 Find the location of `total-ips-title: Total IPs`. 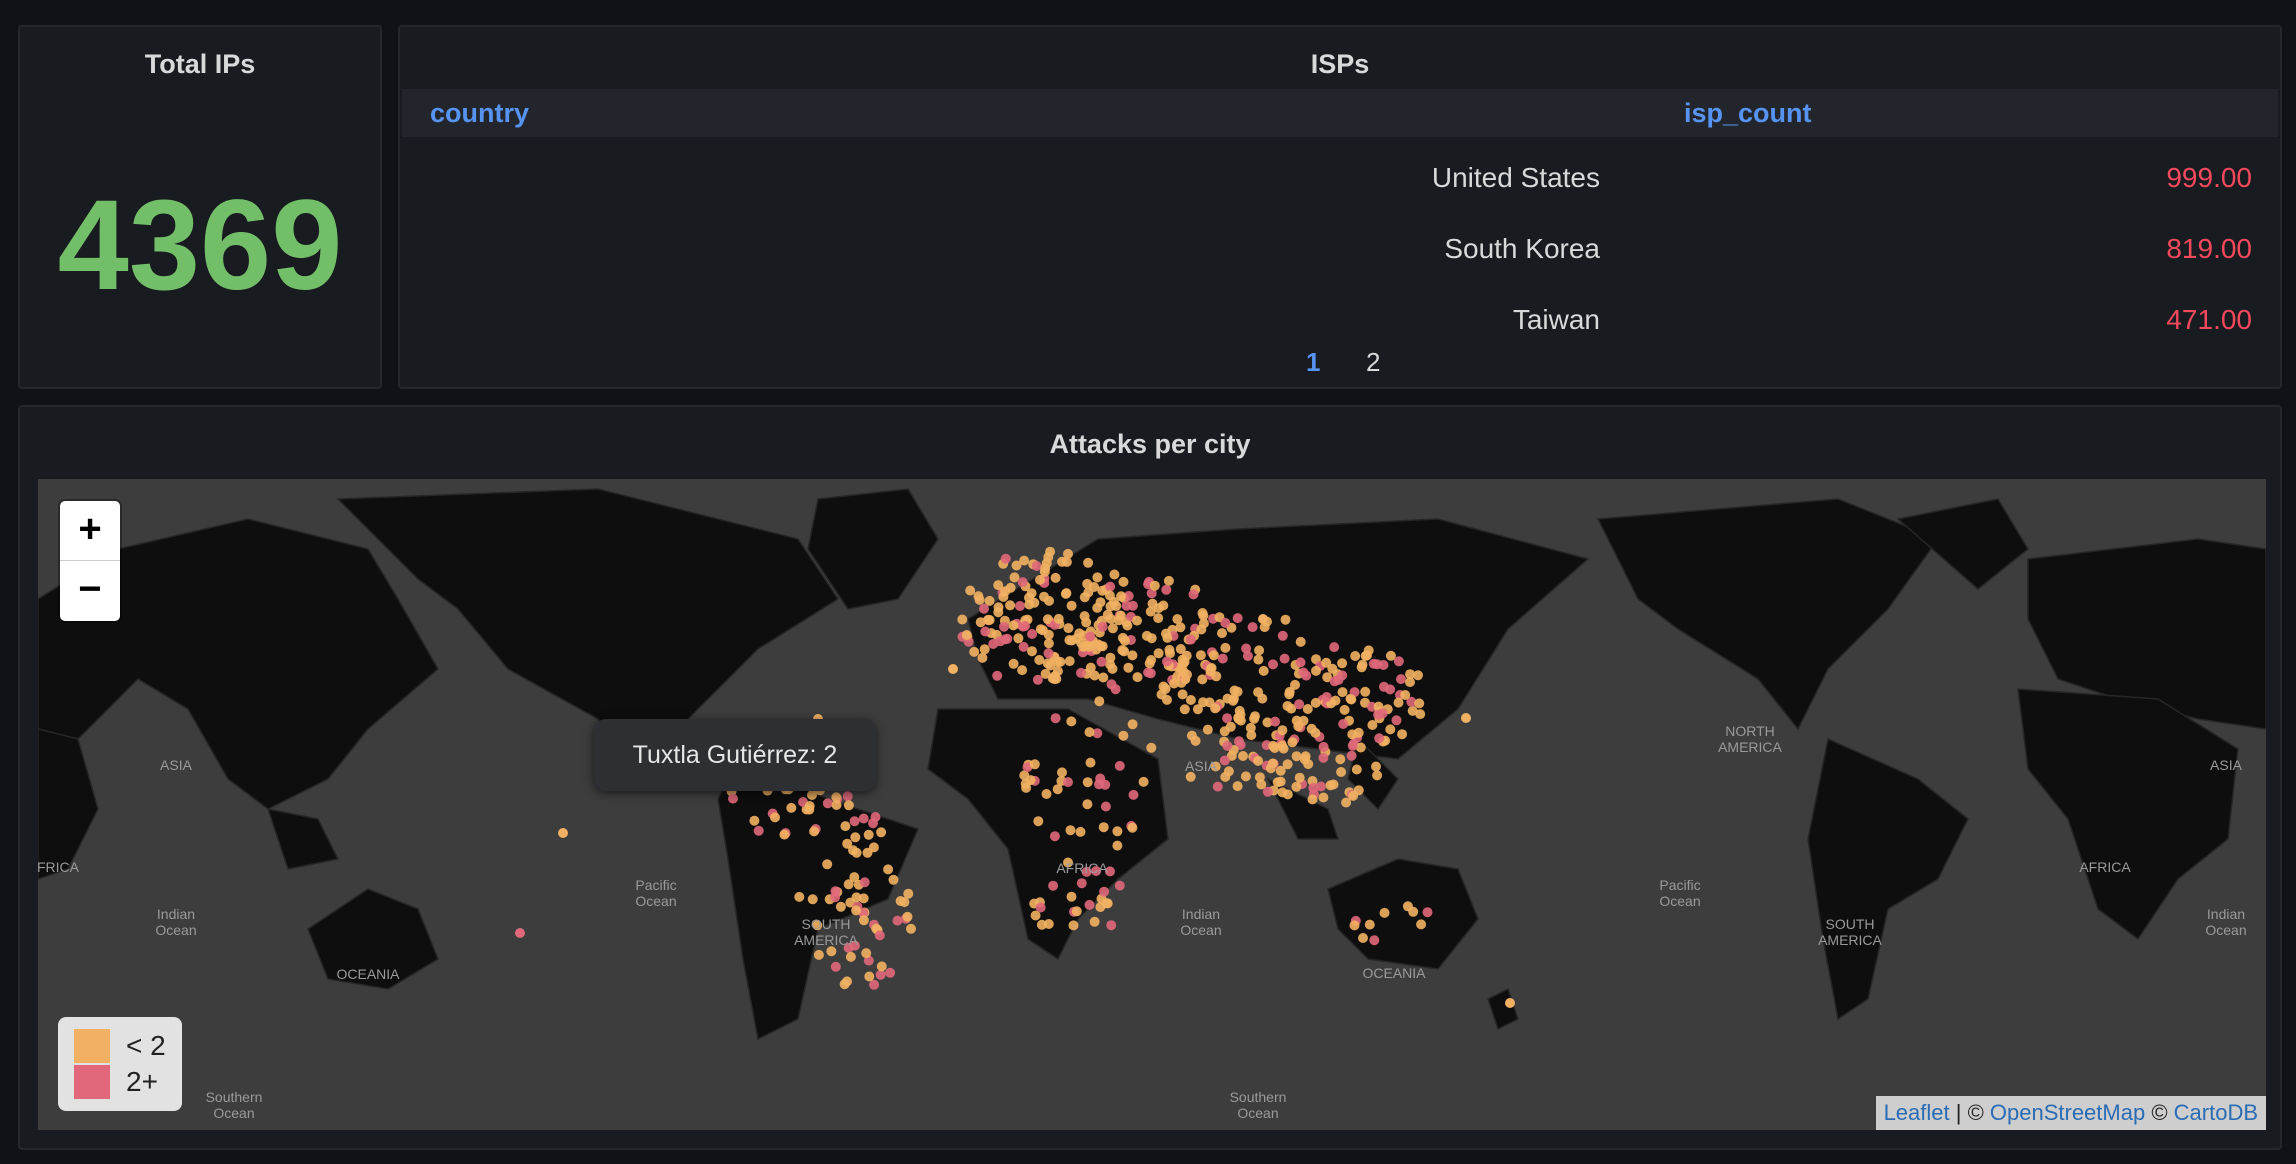

total-ips-title: Total IPs is located at coordinates (200, 64).